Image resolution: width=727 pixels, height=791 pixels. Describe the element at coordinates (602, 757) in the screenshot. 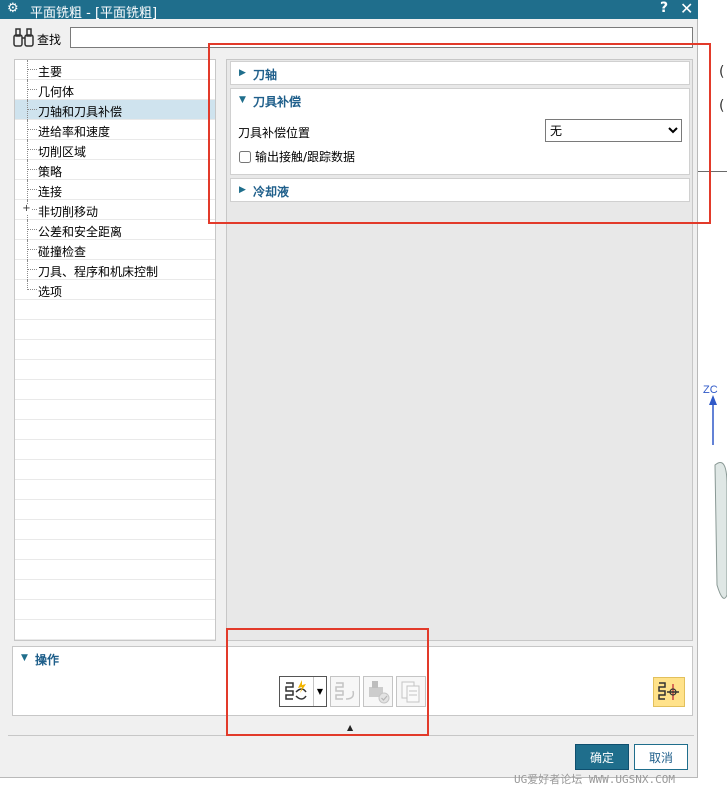

I see `ok-button: 确定` at that location.